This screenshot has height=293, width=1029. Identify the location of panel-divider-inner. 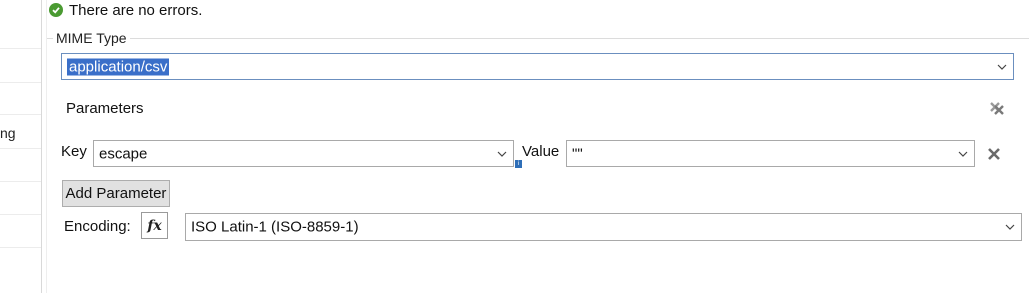
(46, 146).